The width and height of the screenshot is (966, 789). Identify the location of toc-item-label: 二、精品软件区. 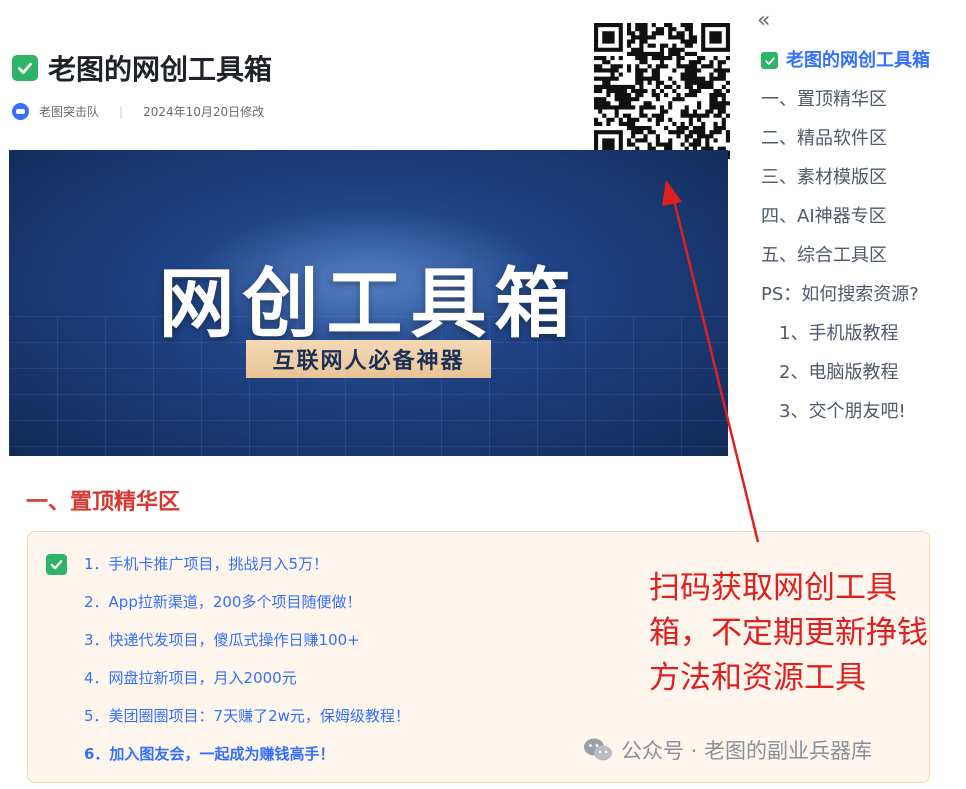
(824, 138).